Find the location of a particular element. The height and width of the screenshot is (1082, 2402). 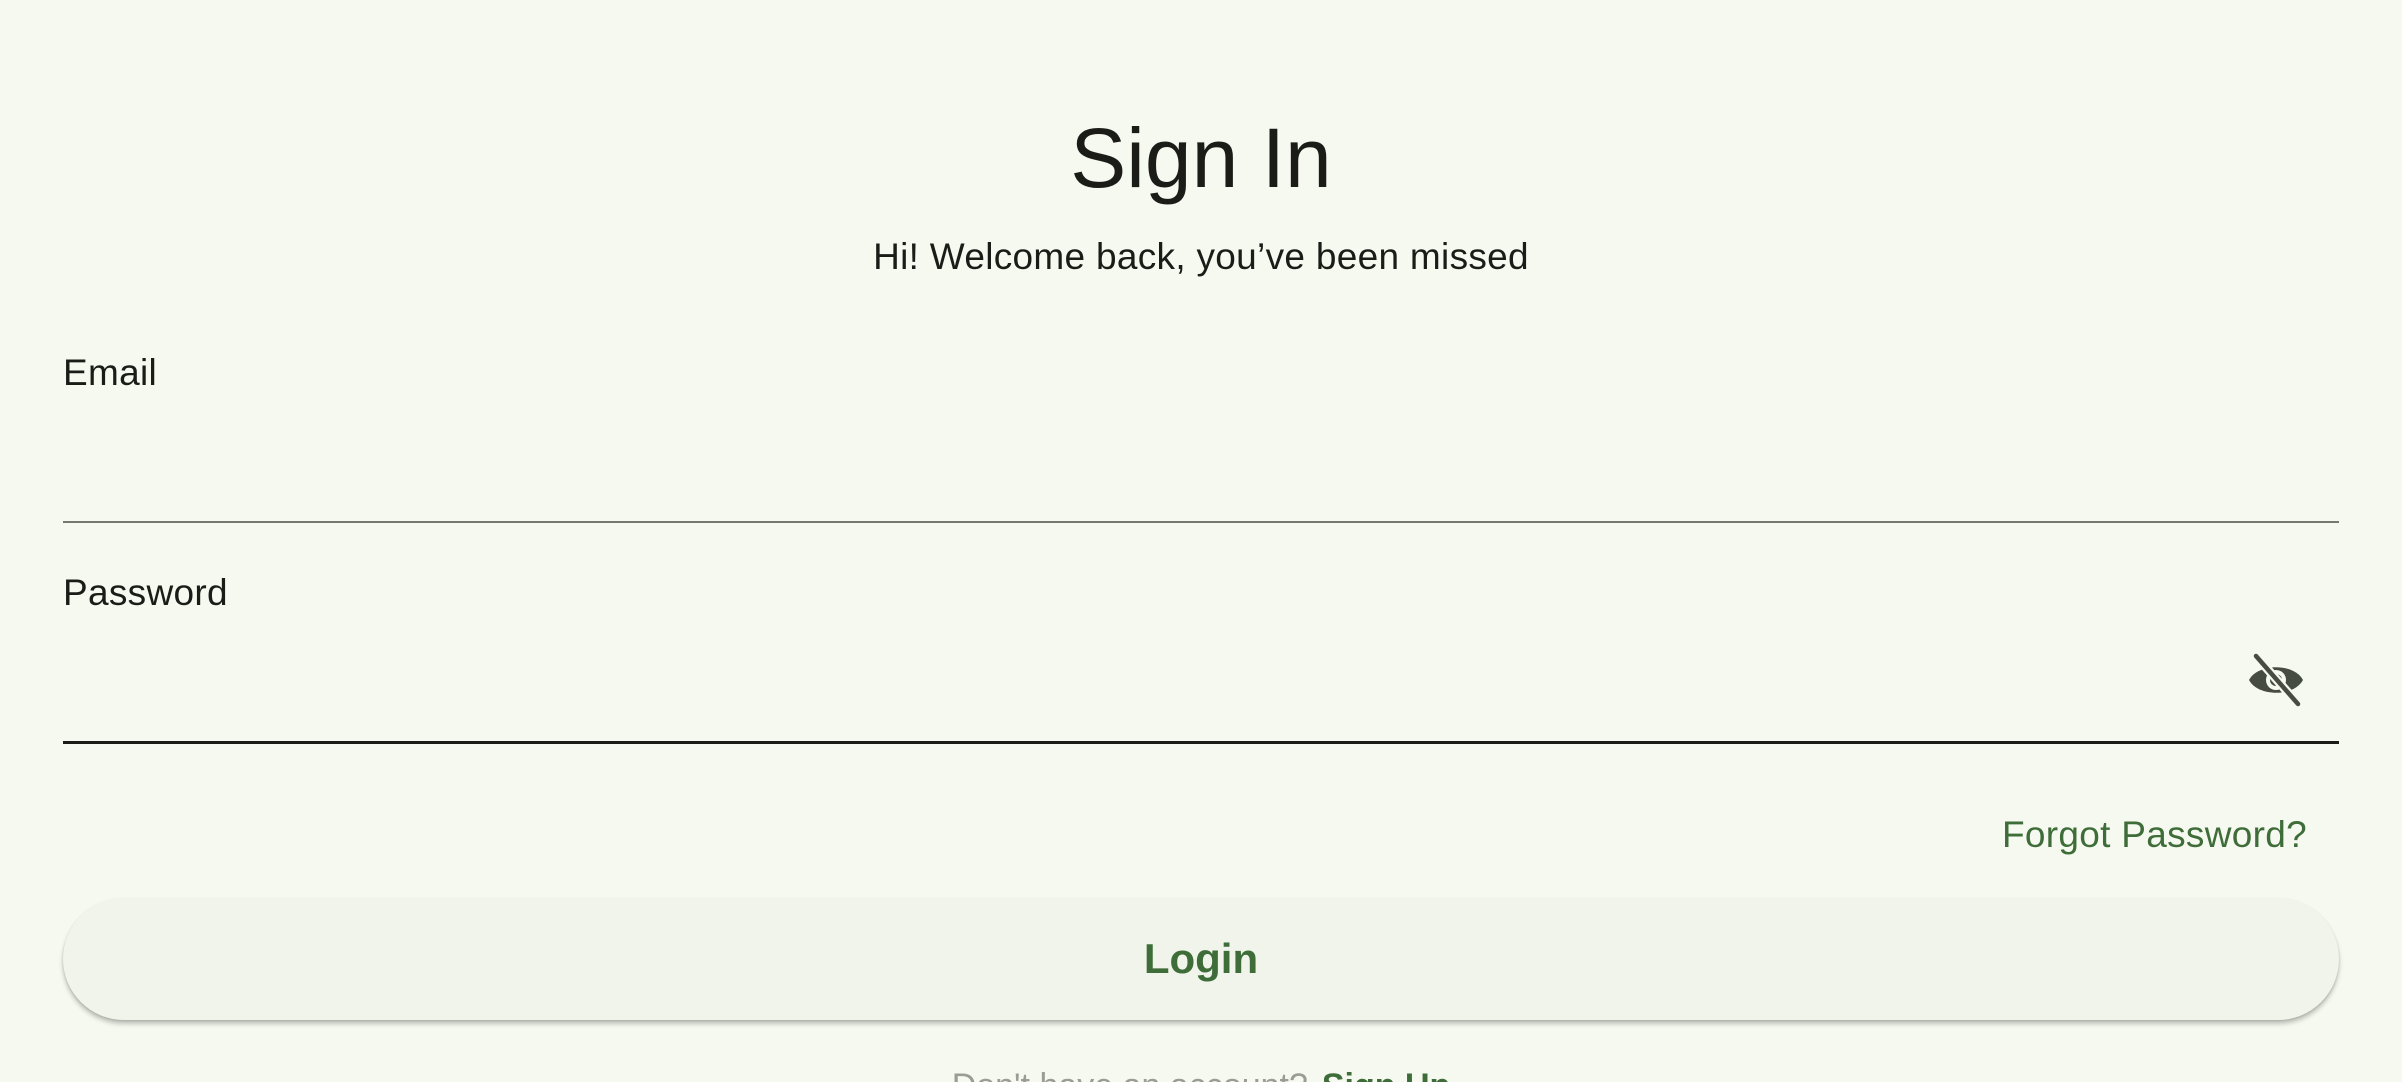

email-underline is located at coordinates (1201, 522).